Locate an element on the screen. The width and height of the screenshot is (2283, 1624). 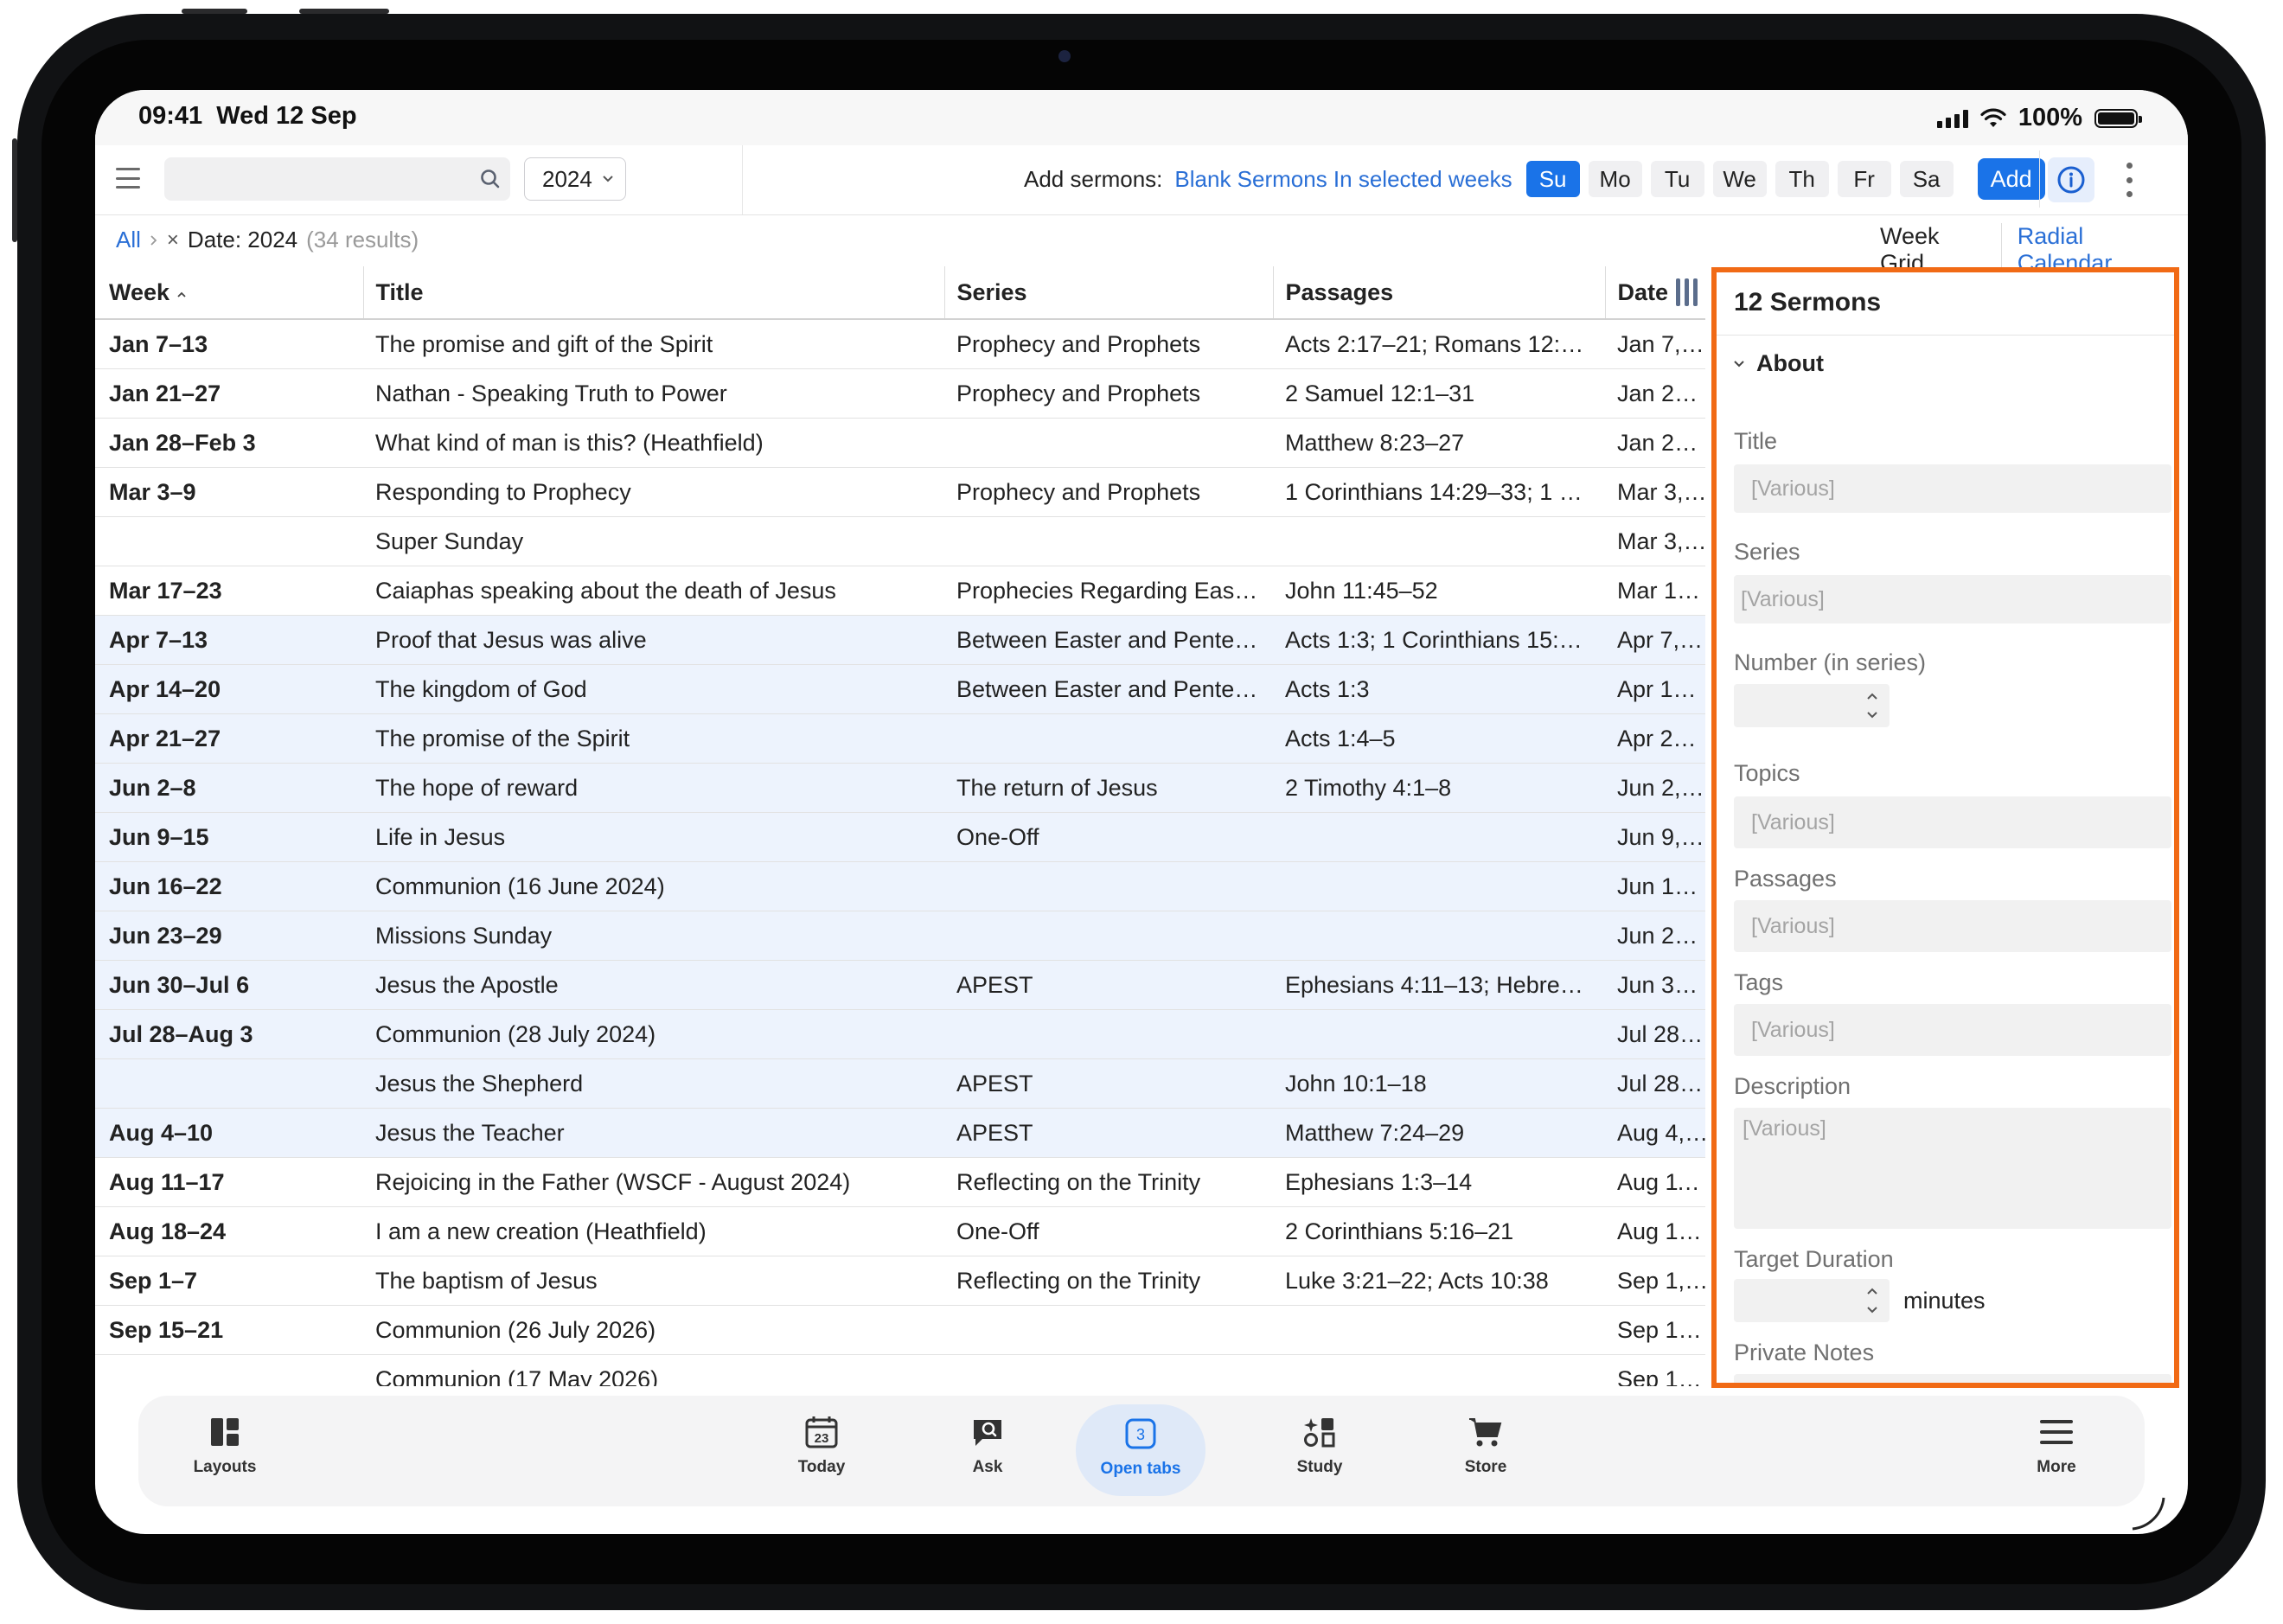
open-tabs-icon: 3 is located at coordinates (1140, 1433).